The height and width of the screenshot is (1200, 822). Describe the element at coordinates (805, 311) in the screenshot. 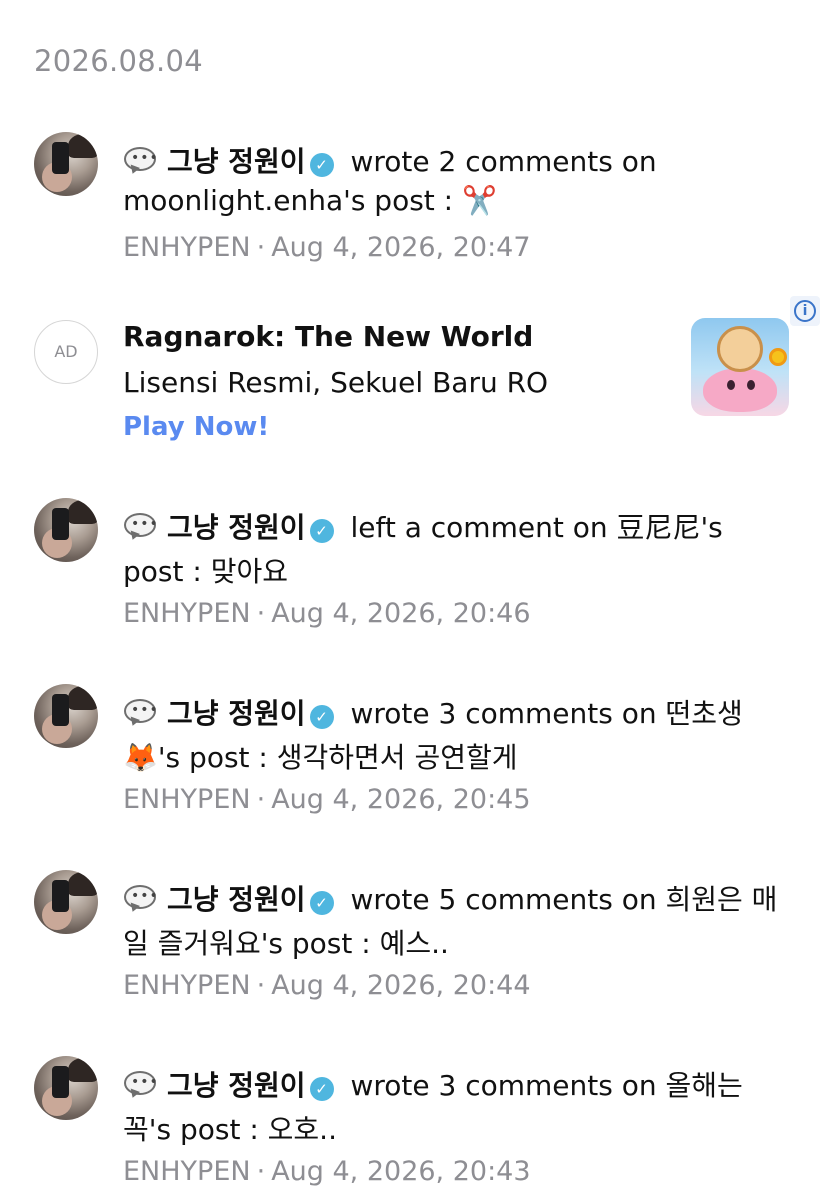

I see `info-icon: i` at that location.